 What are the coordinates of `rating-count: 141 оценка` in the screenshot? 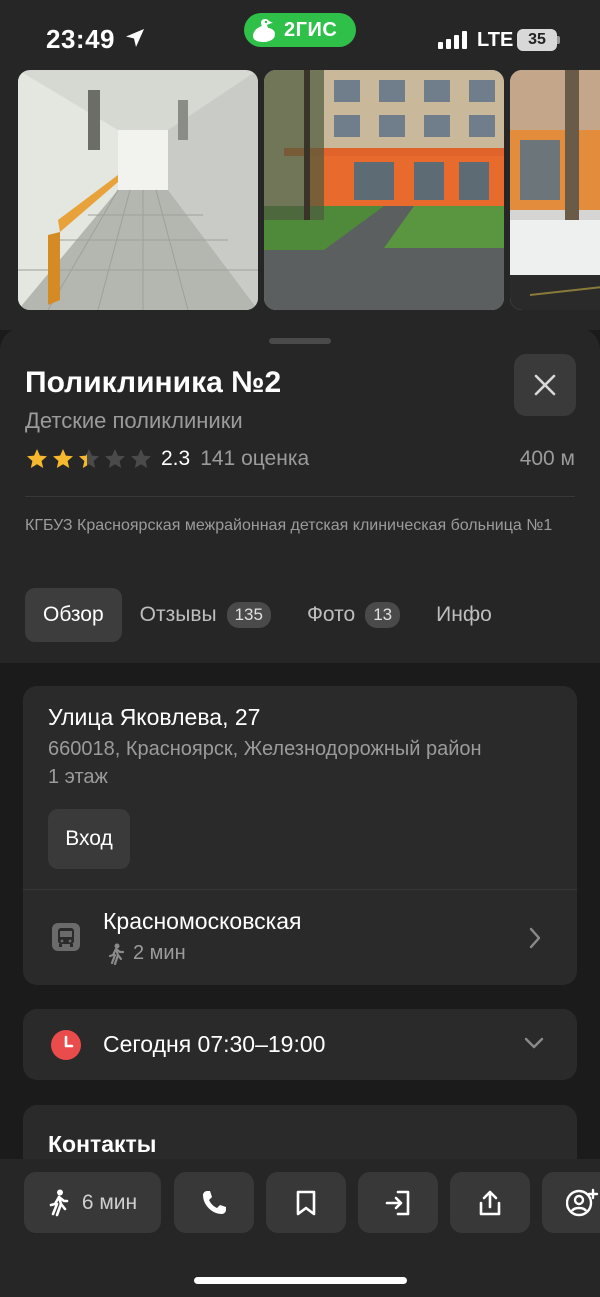 It's located at (255, 458).